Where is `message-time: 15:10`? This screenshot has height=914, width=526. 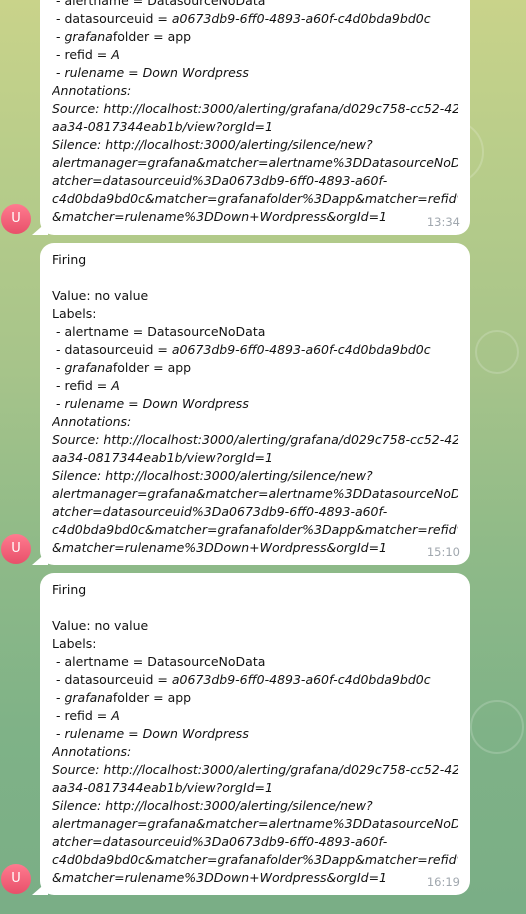
message-time: 15:10 is located at coordinates (443, 552).